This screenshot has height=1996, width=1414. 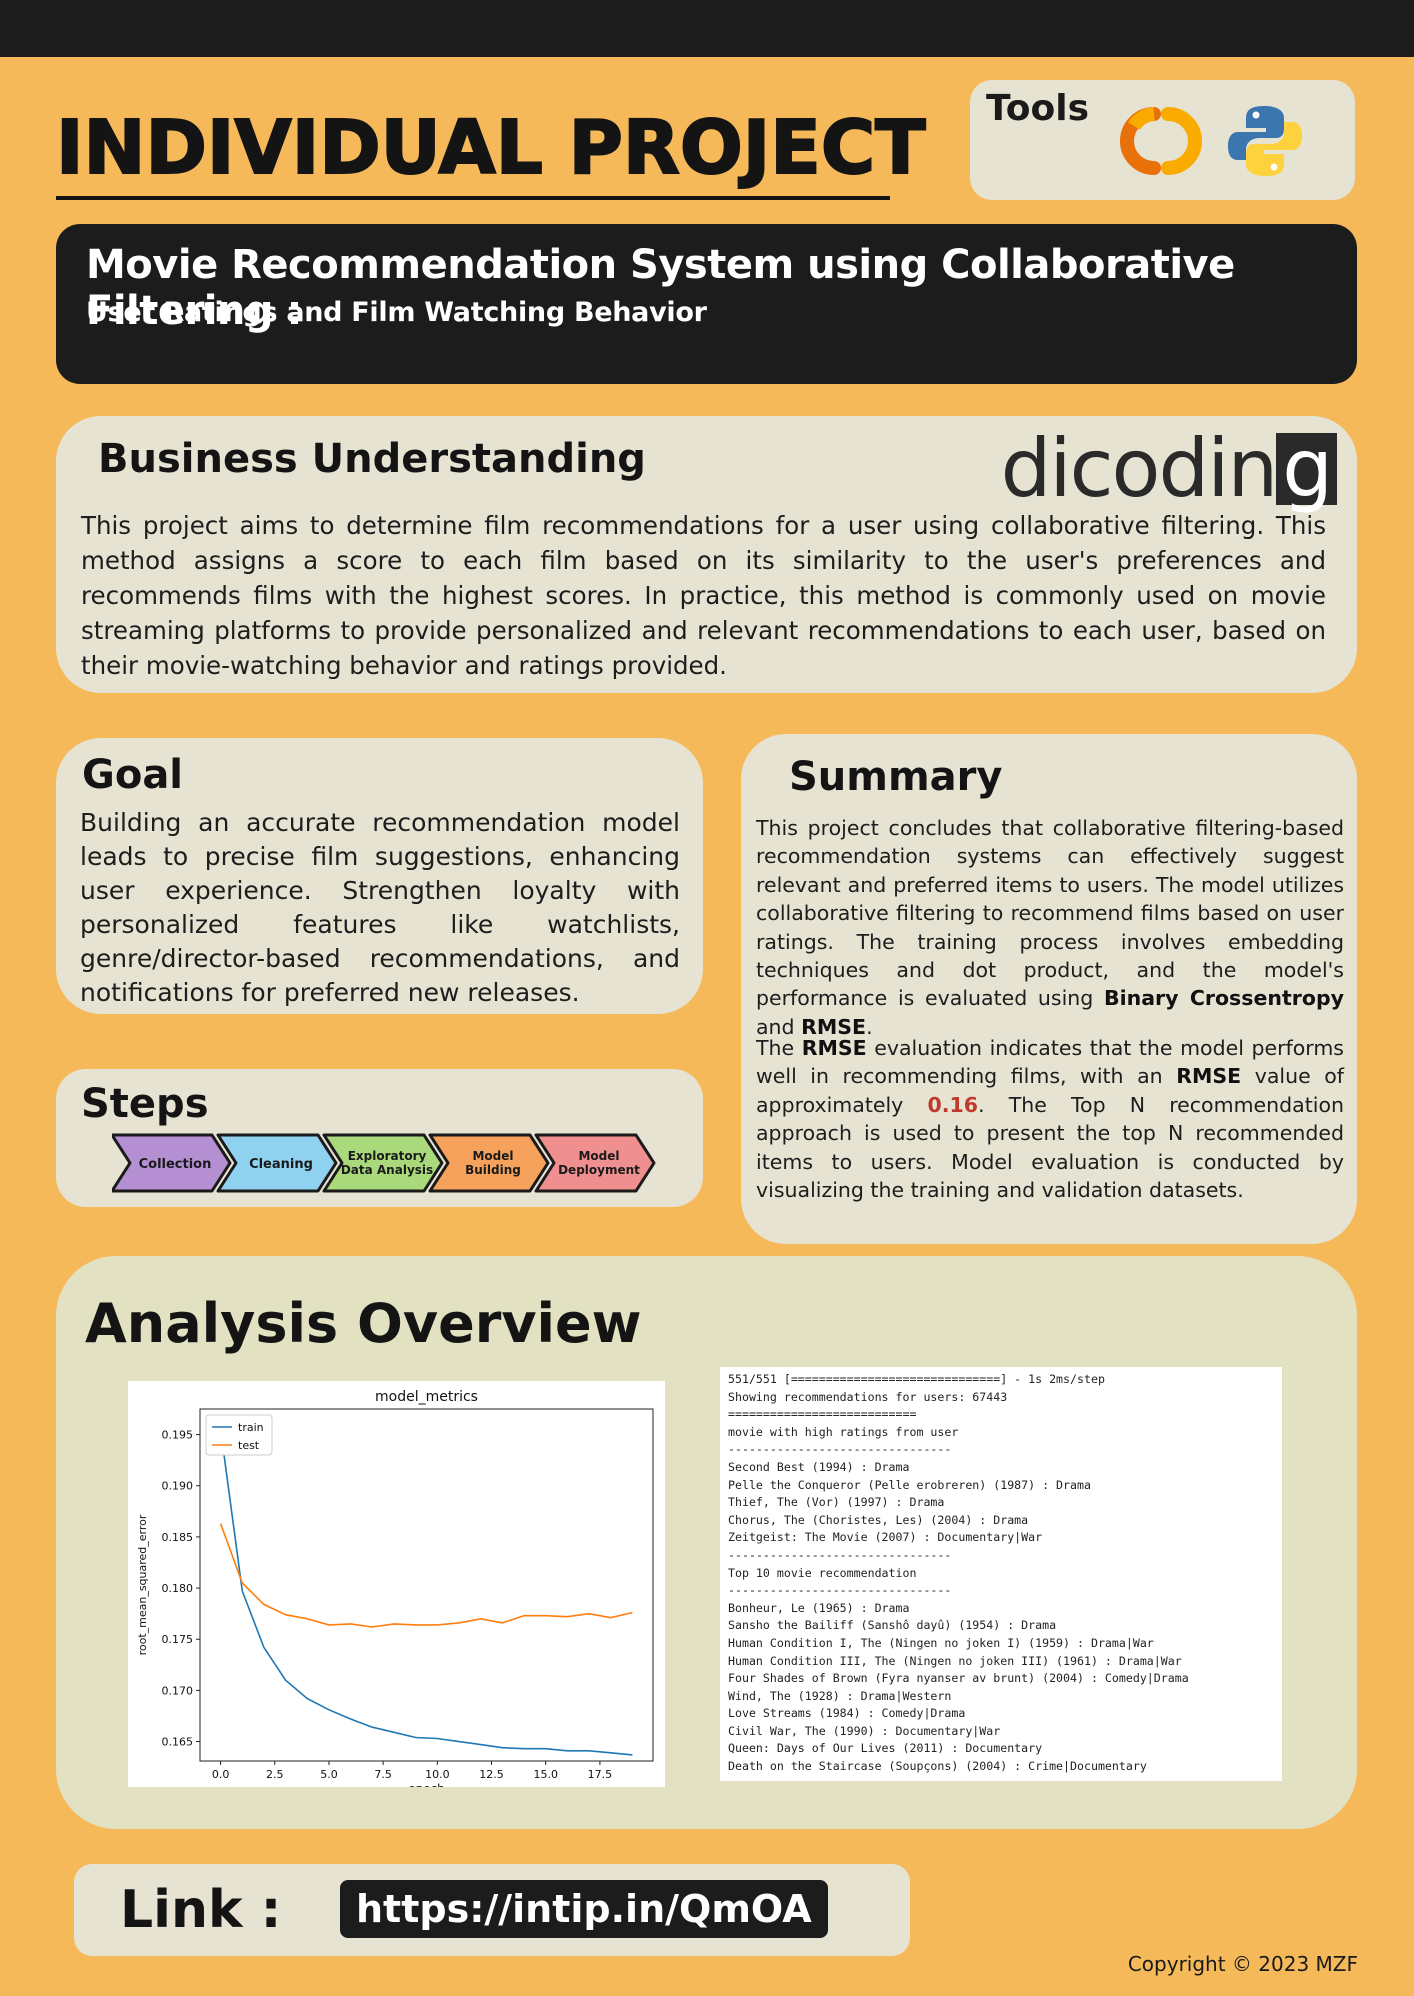 What do you see at coordinates (178, 1690) in the screenshot?
I see `y-tick-label: 0.170` at bounding box center [178, 1690].